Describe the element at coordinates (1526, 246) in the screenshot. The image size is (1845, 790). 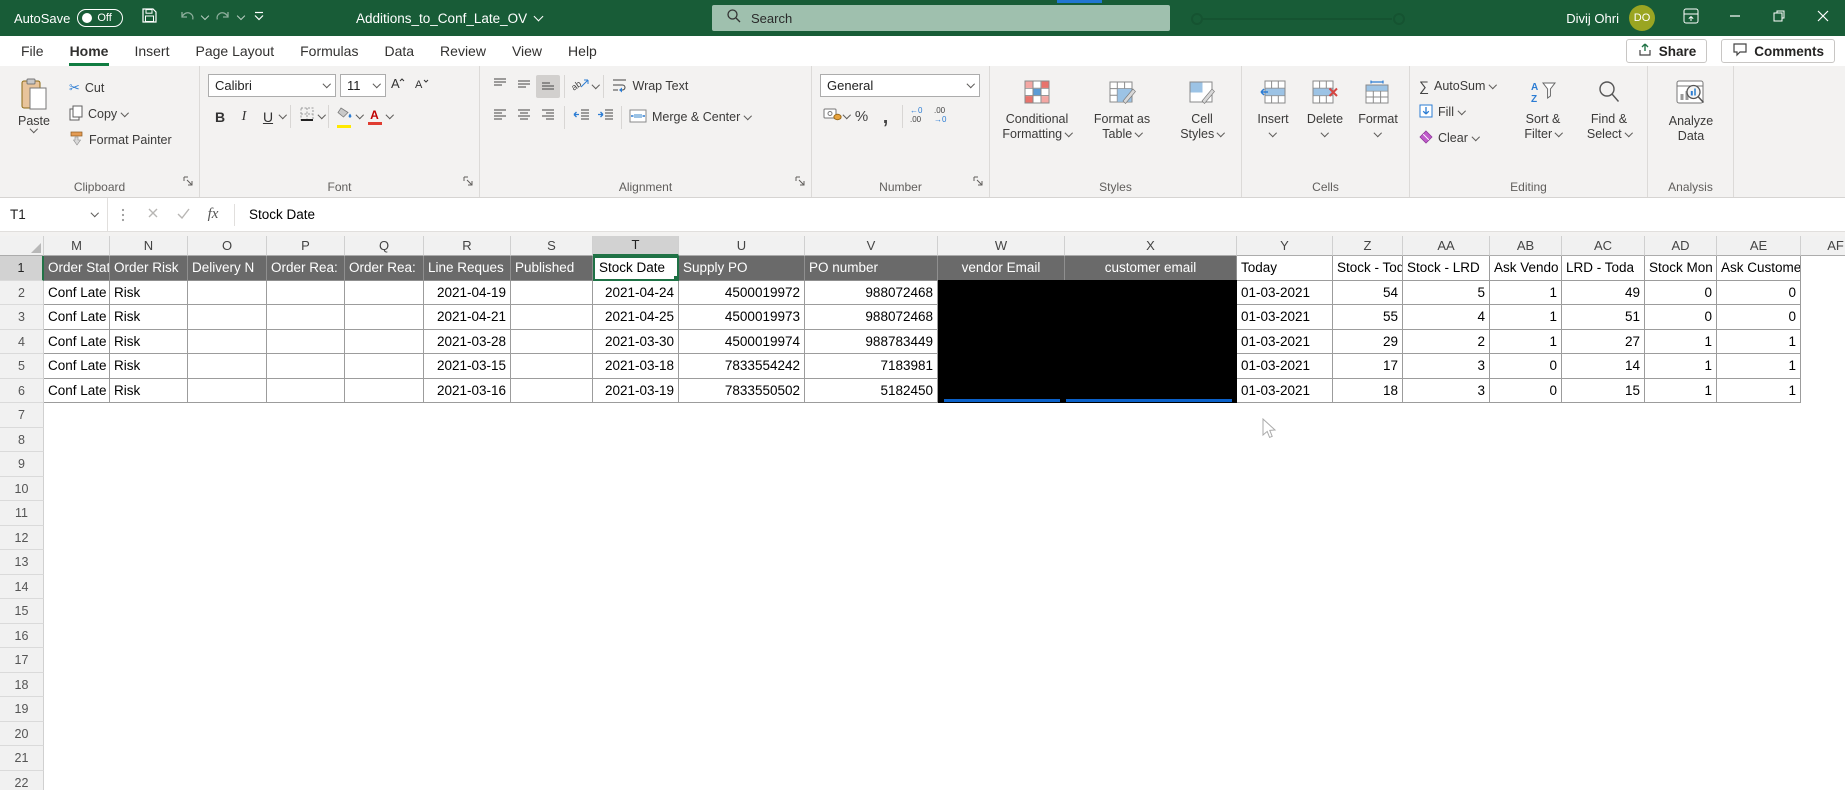
I see `column-header-AB: AB` at that location.